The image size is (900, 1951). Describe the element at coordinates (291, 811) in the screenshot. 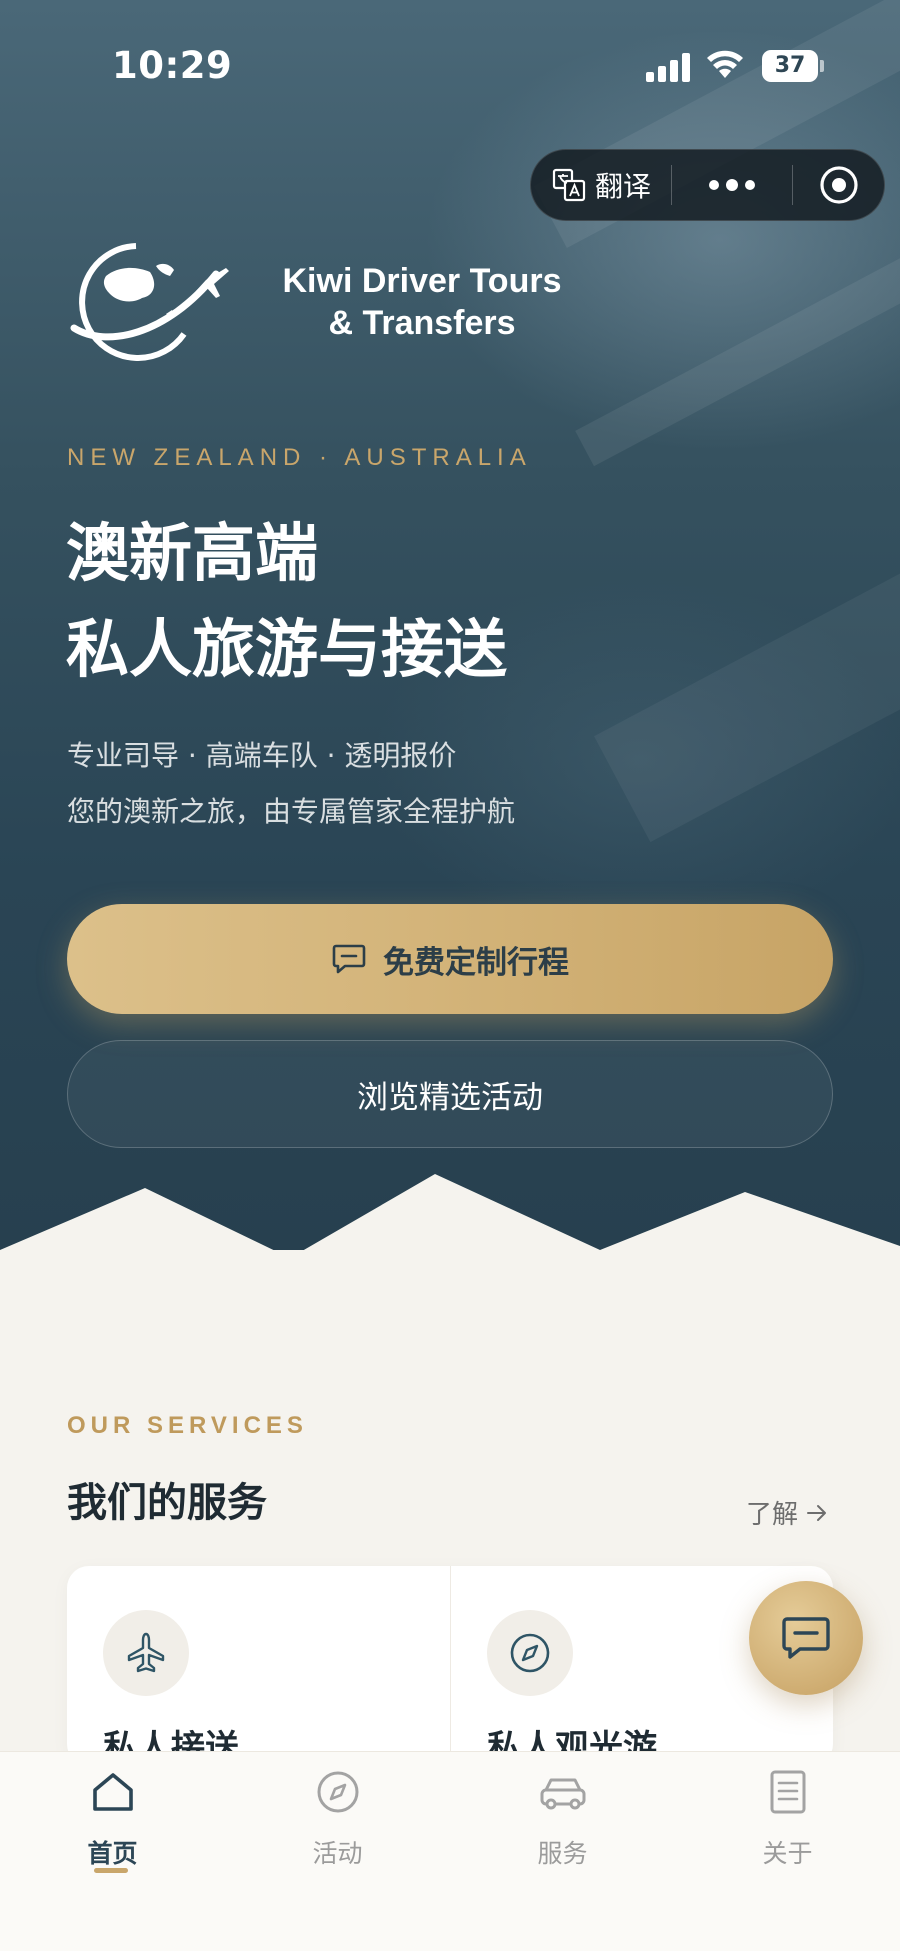

I see `subtitle-line2: 您的澳新之旅，由专属管家全程护航` at that location.